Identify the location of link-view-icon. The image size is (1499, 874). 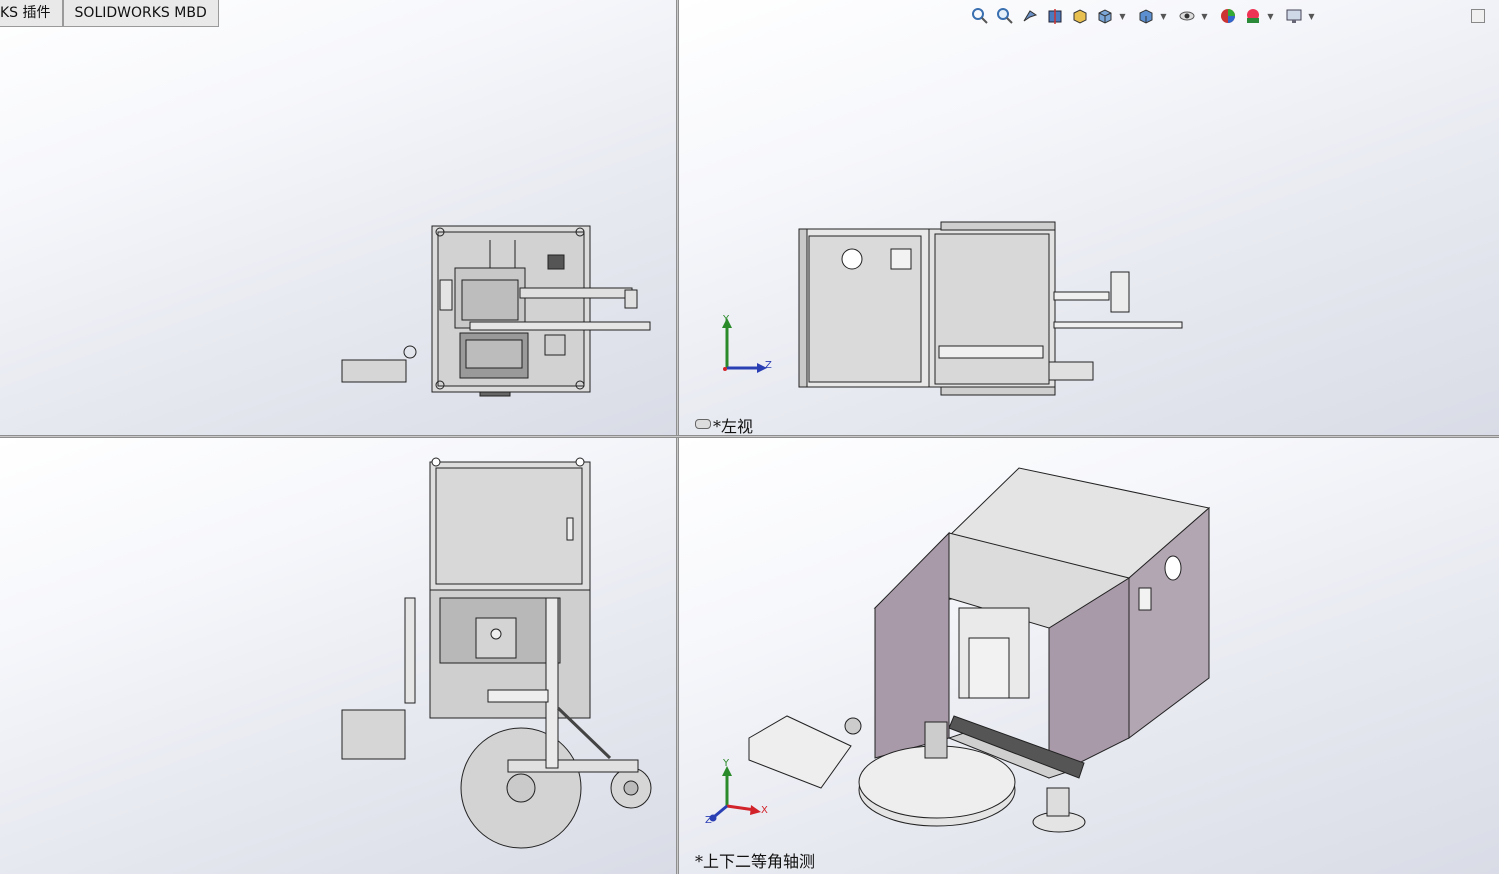
(703, 424).